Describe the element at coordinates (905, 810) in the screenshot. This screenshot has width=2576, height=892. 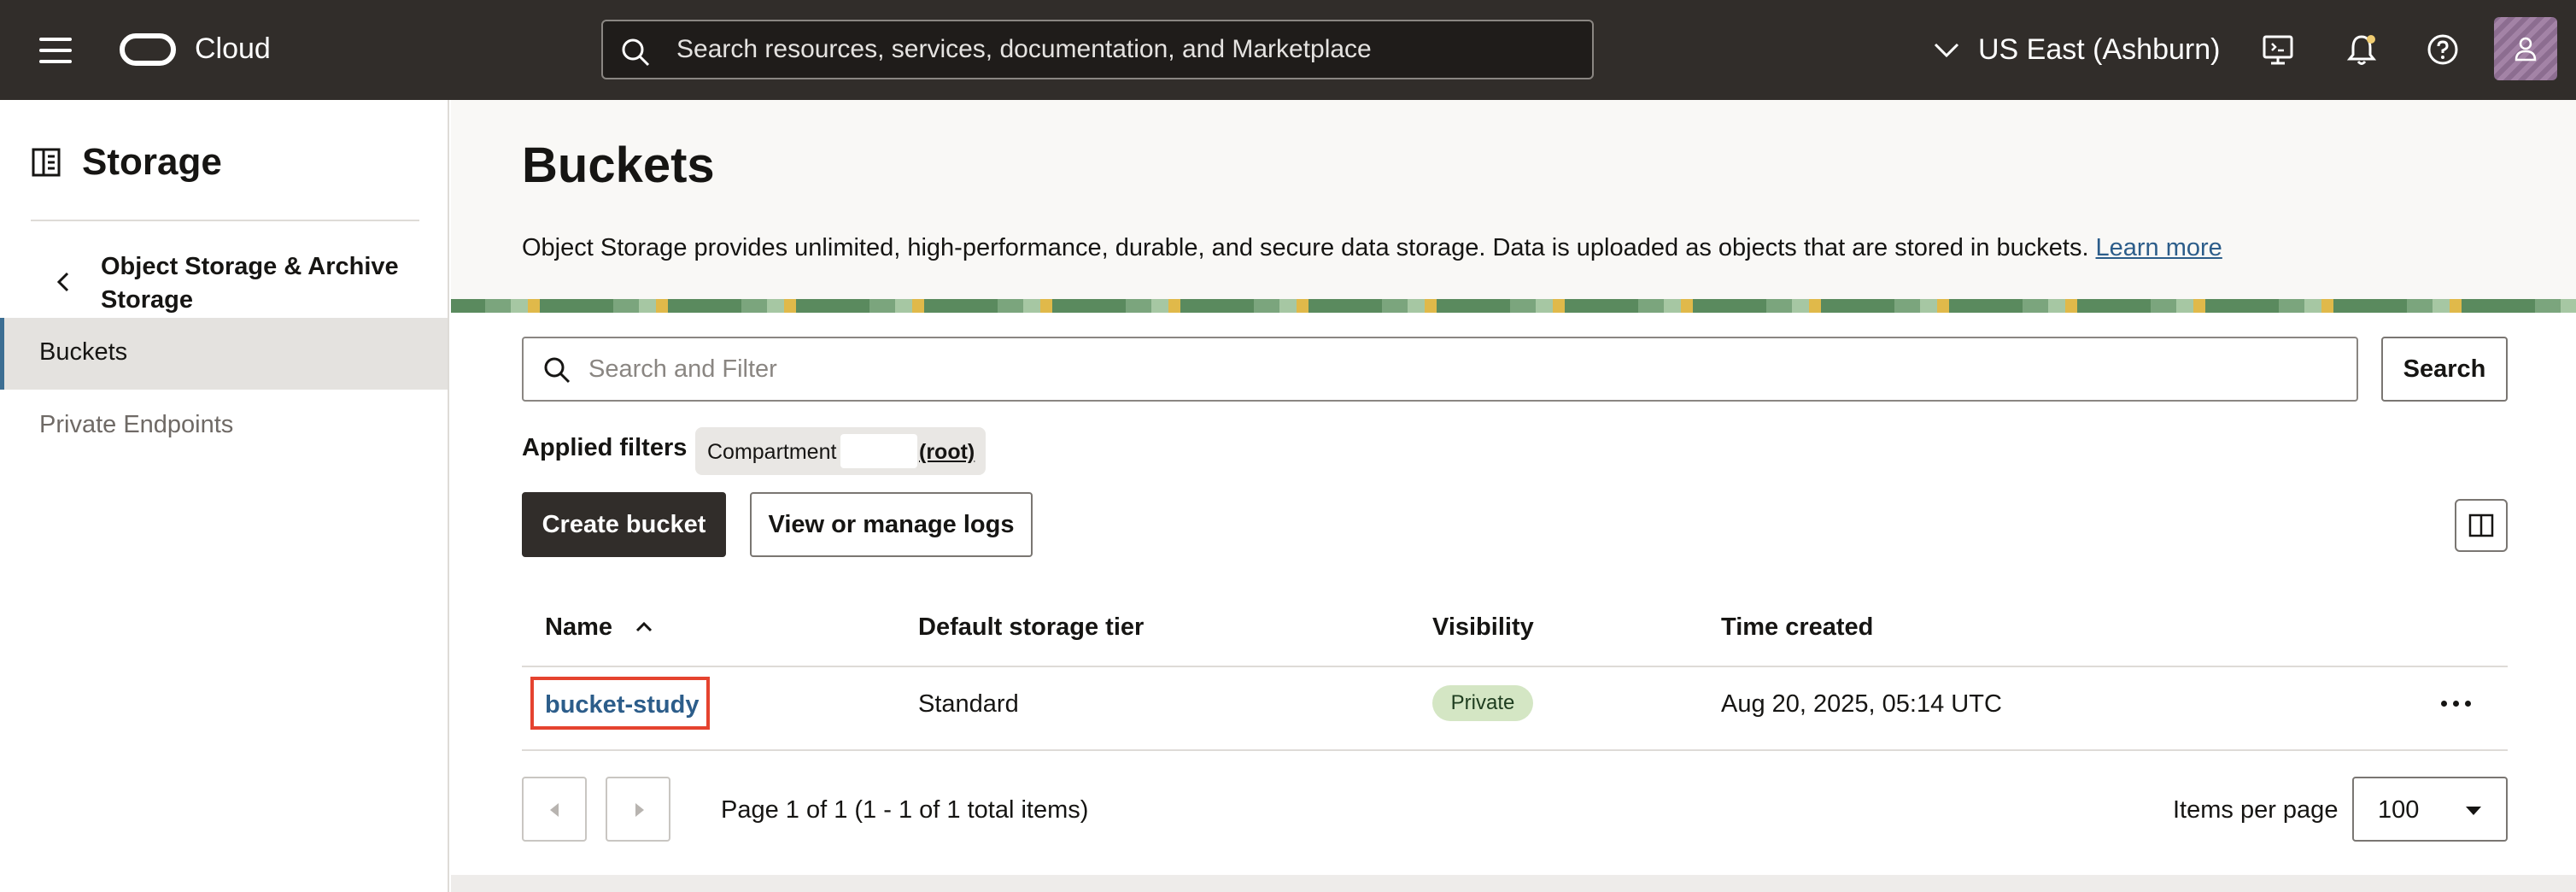
I see `pagination-info: Page 1 of 1 (1 - 1 of 1 total items)` at that location.